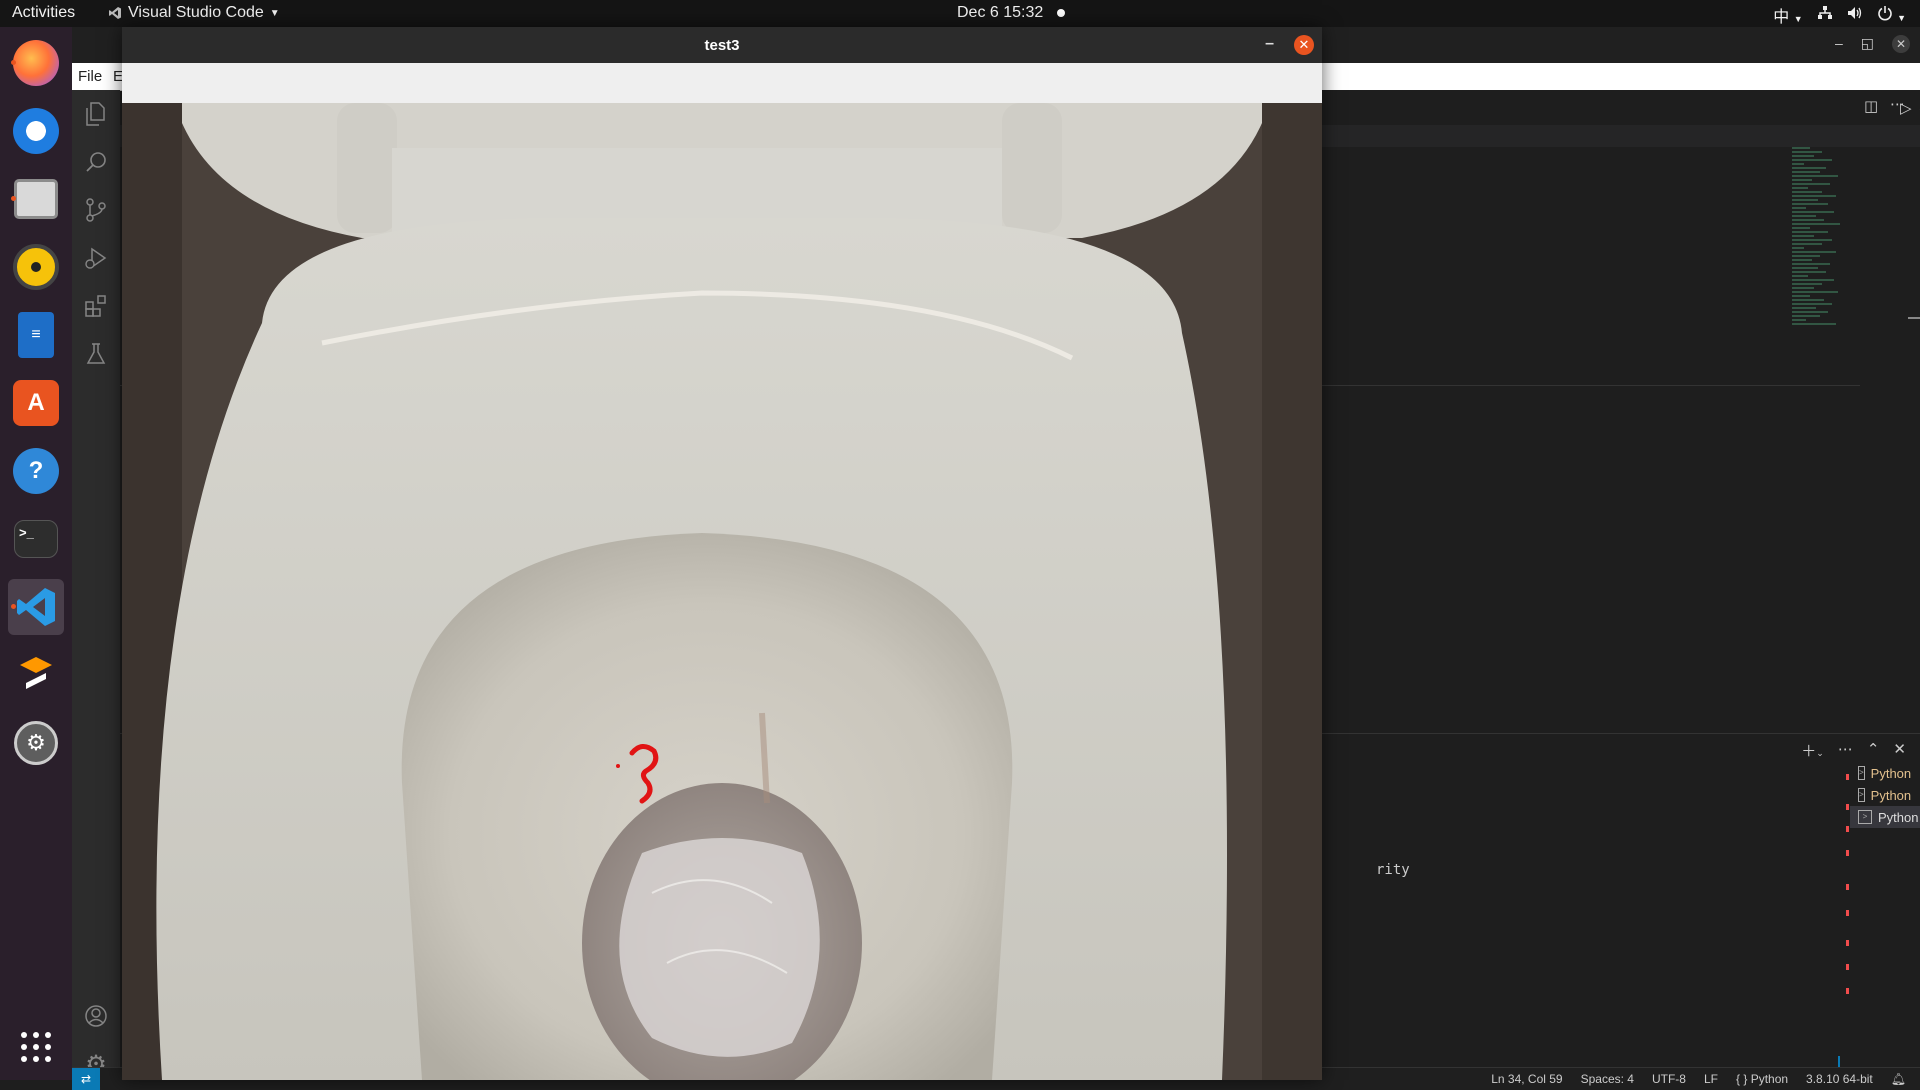  Describe the element at coordinates (13, 606) in the screenshot. I see `running-indicator` at that location.